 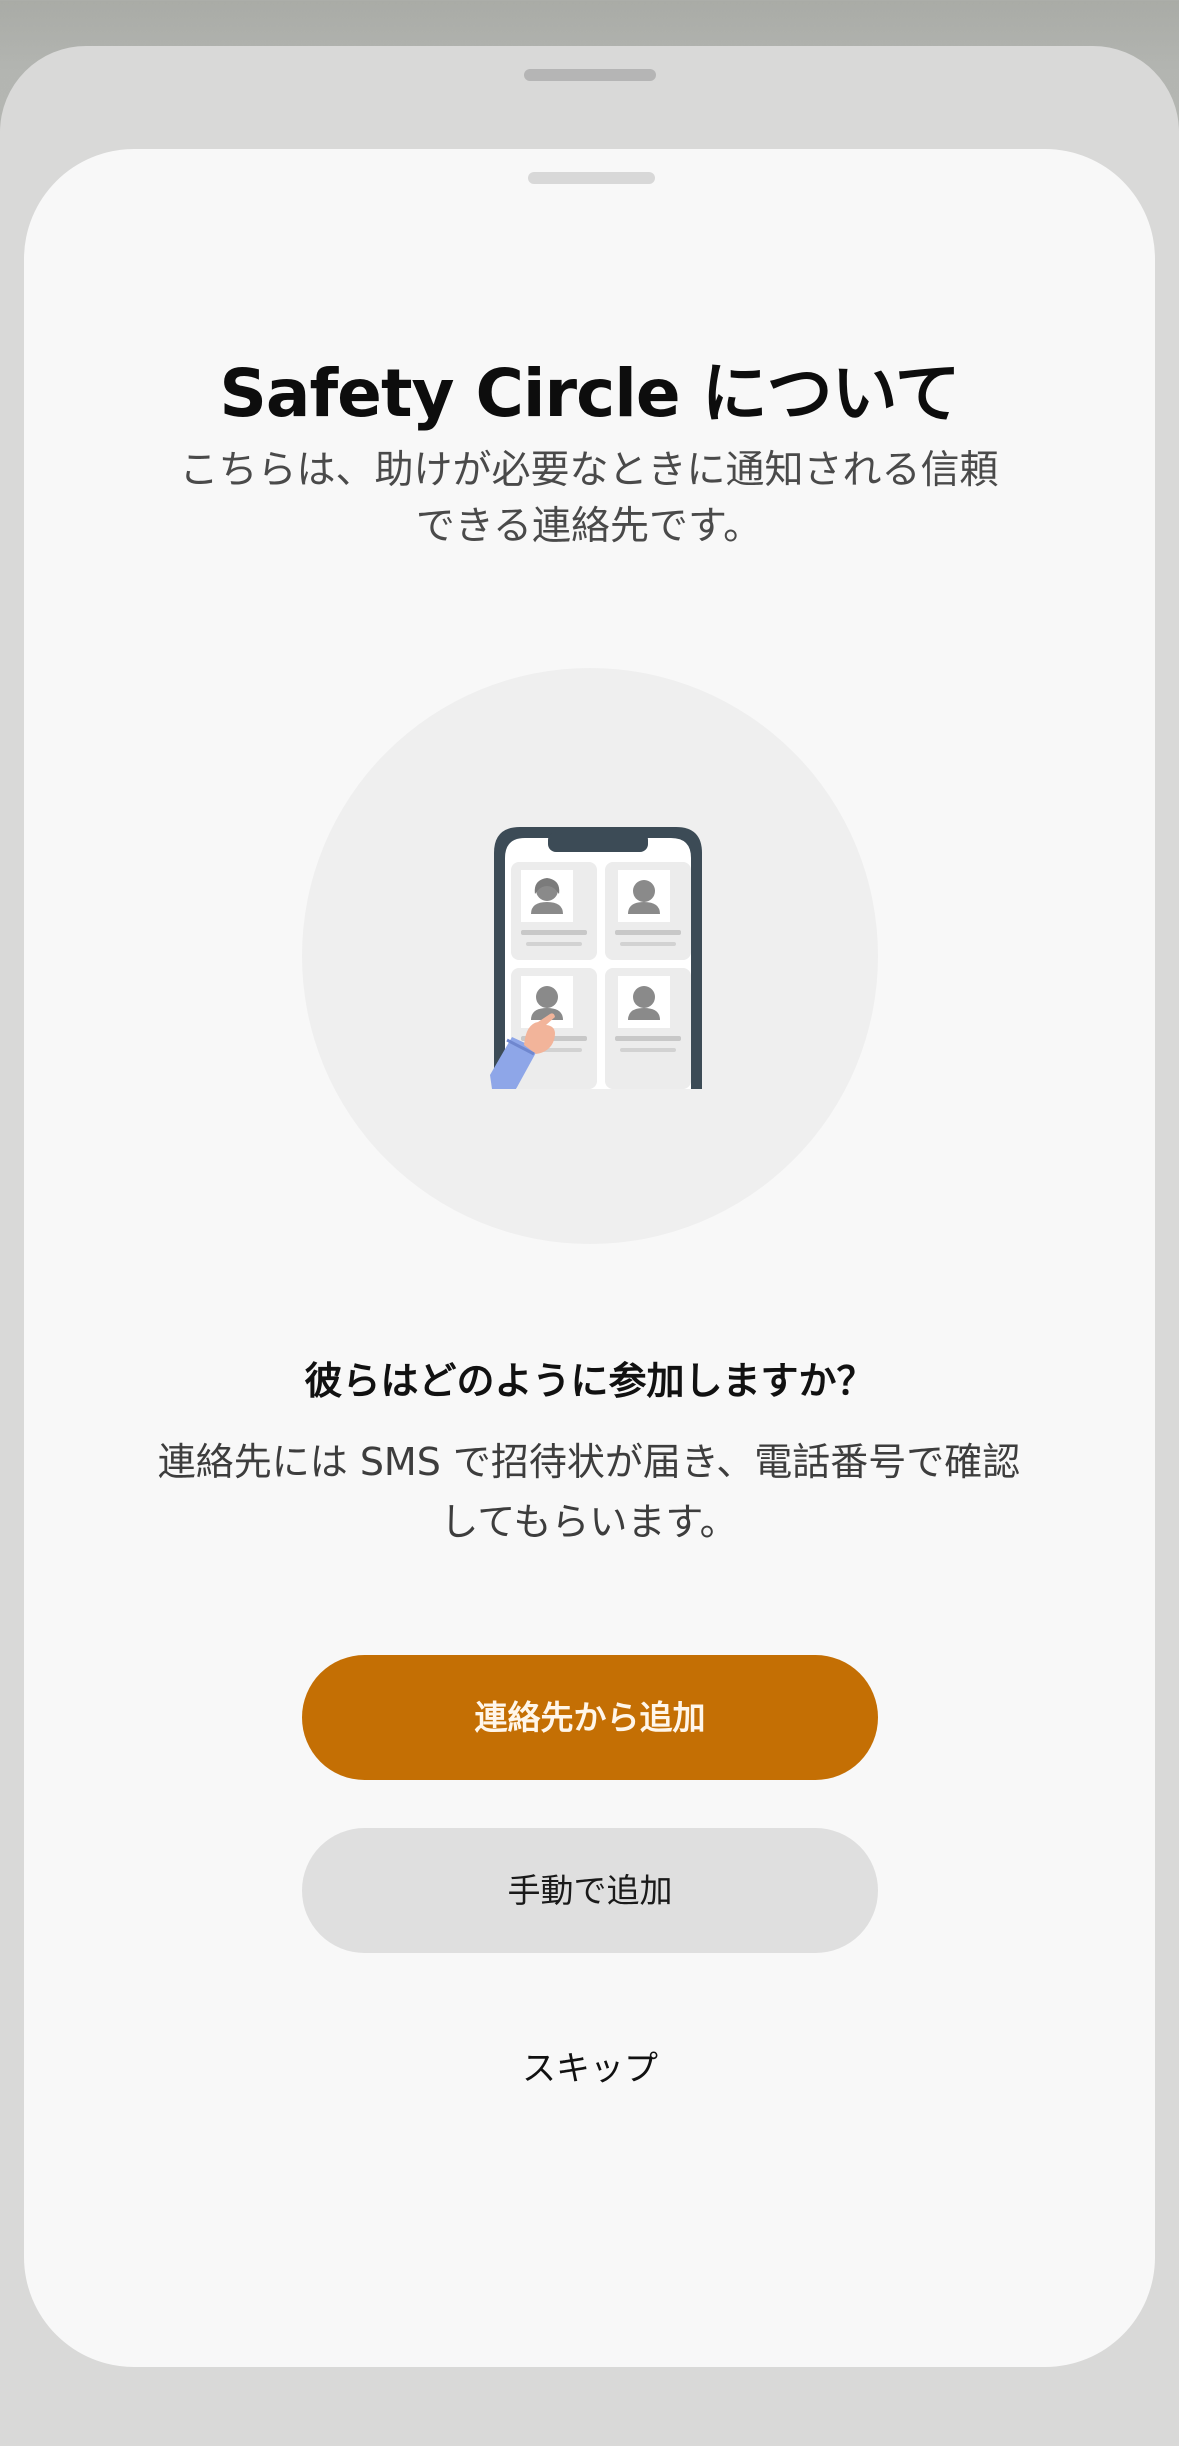 I want to click on add-from-contacts-button: 連絡先から追加, so click(x=590, y=1717).